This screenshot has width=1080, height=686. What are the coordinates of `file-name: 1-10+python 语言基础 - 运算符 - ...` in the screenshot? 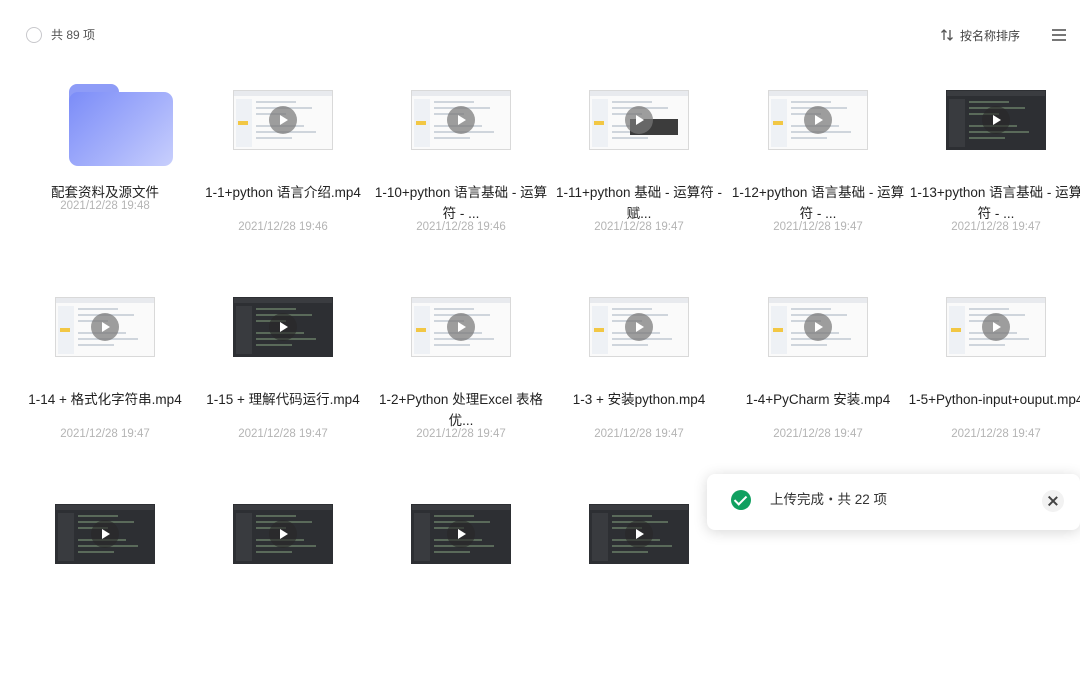 It's located at (461, 203).